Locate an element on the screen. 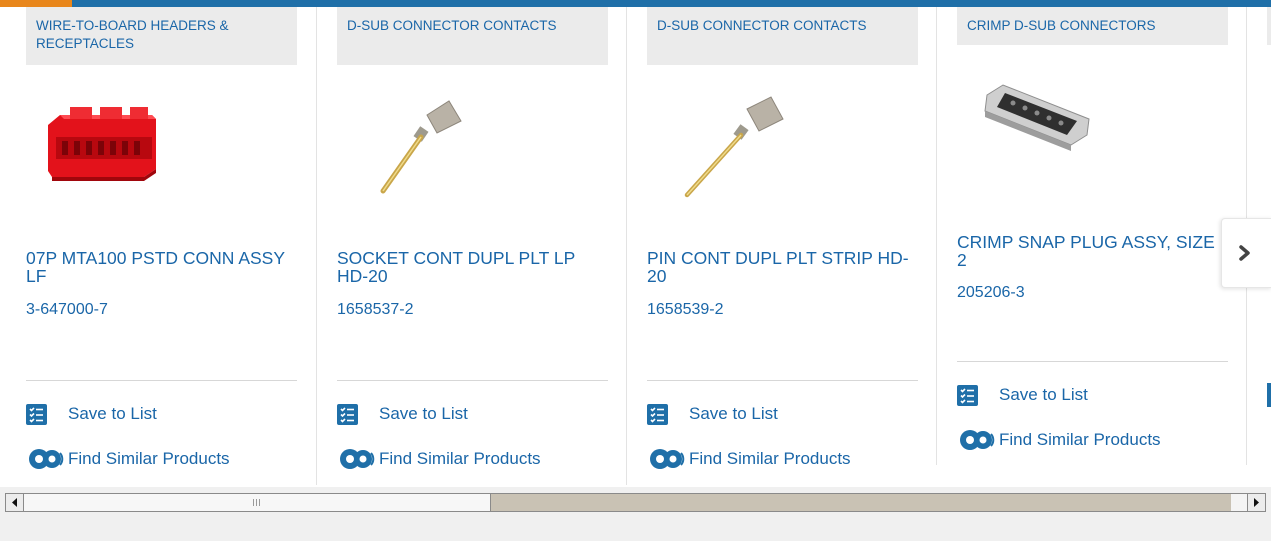  scrollbar-thumb is located at coordinates (257, 502).